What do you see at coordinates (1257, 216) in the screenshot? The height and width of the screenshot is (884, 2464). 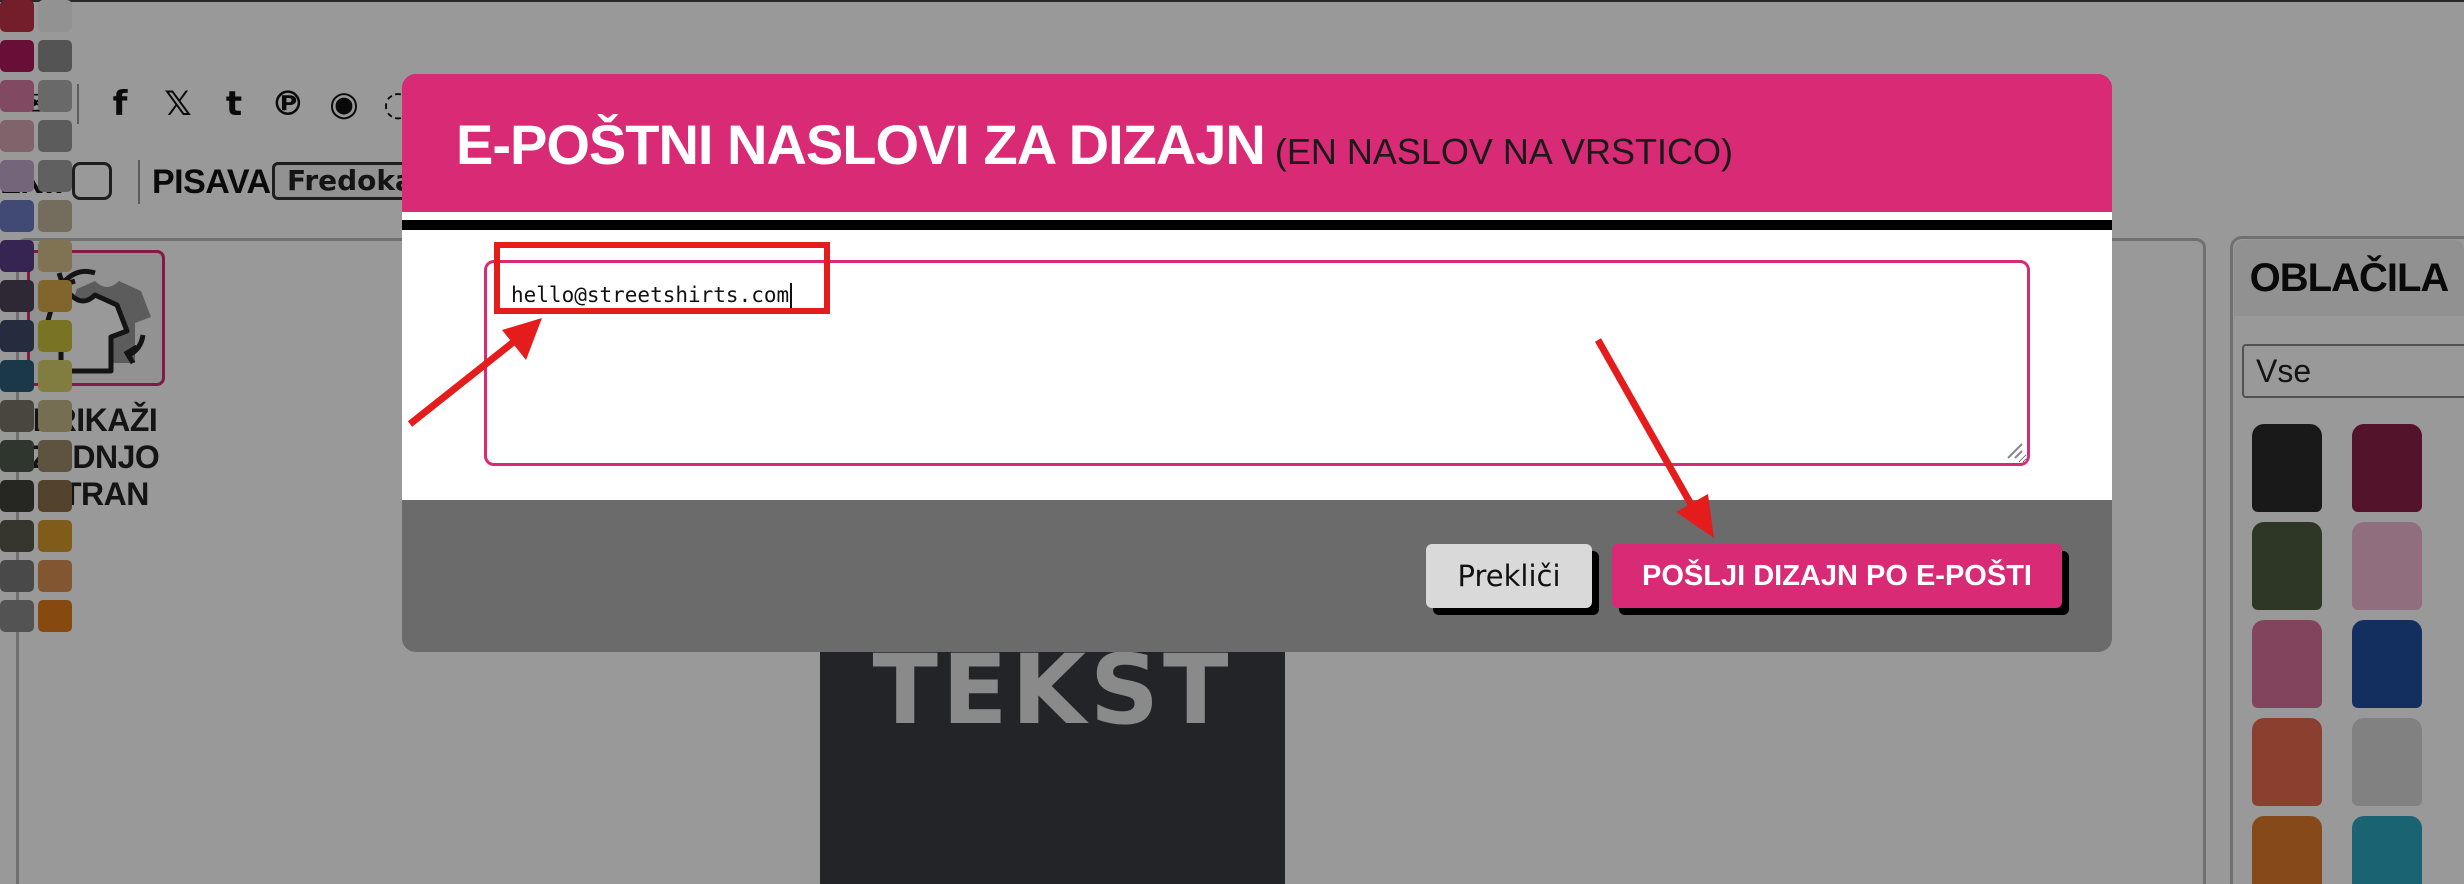 I see `header-divider-white` at bounding box center [1257, 216].